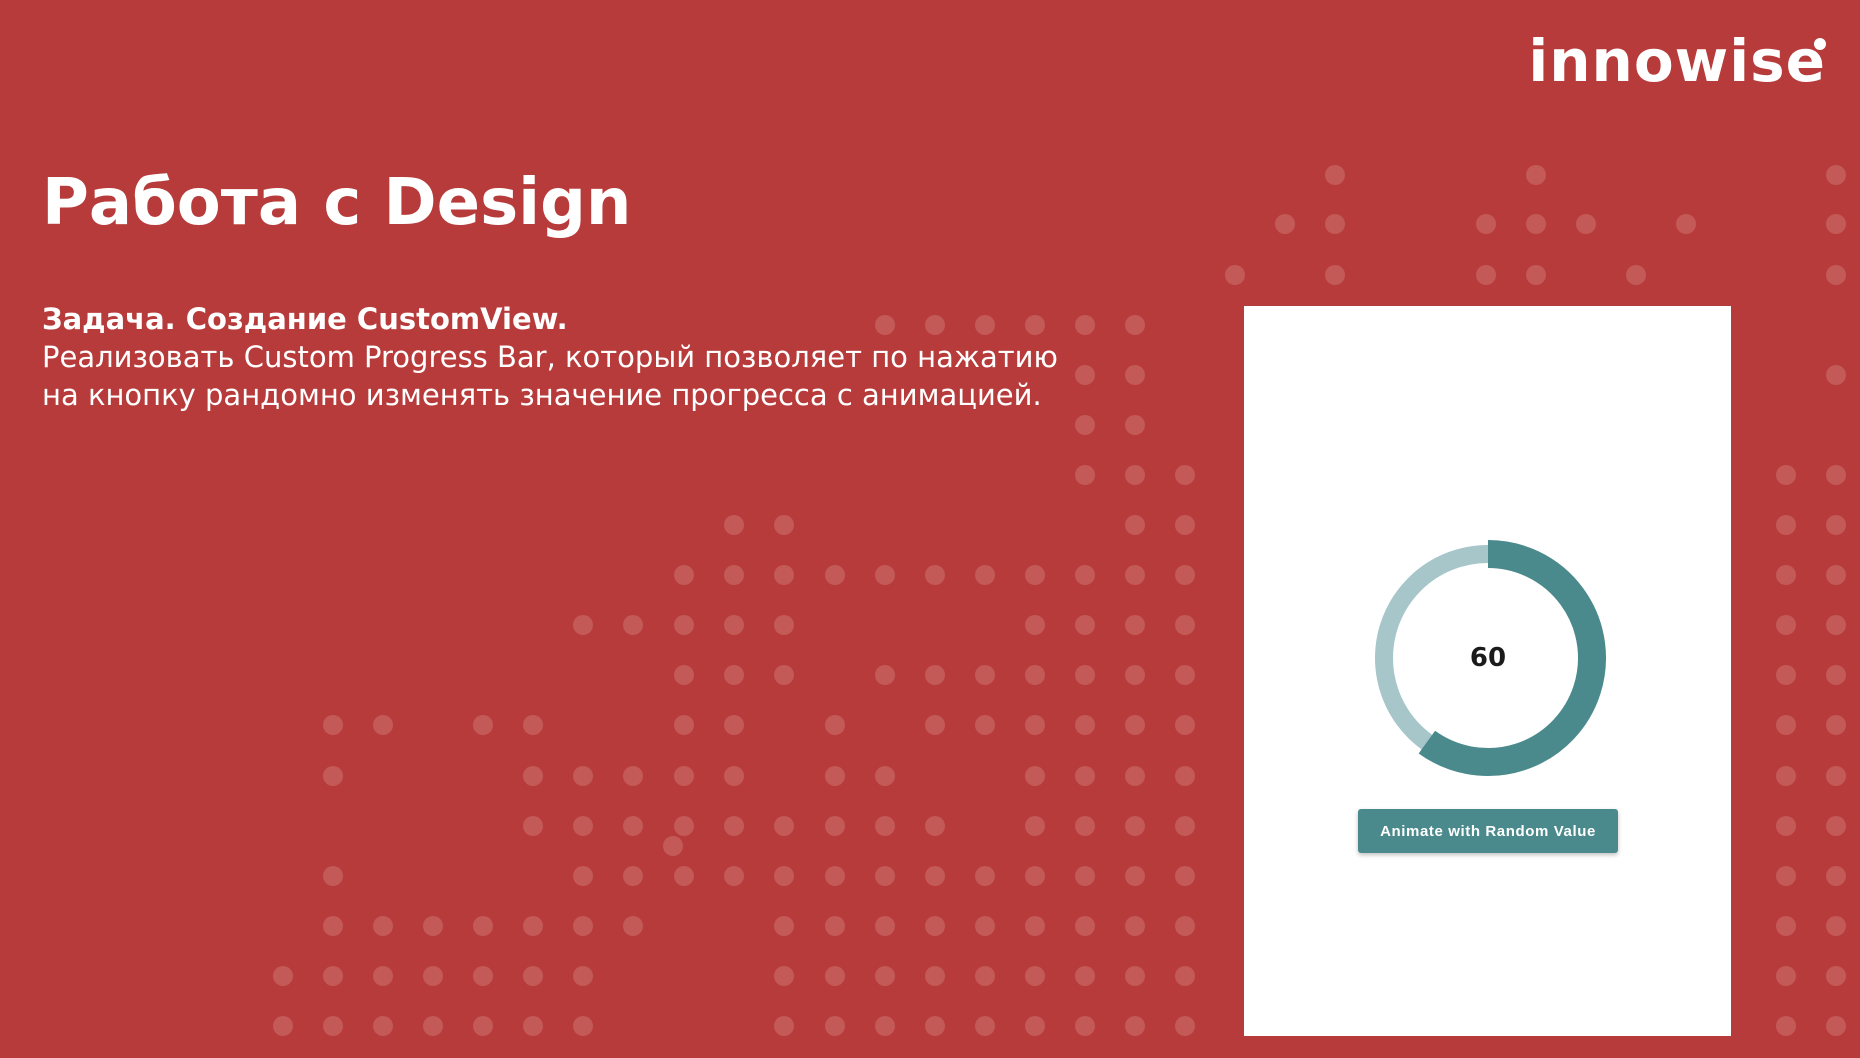 This screenshot has width=1860, height=1058. Describe the element at coordinates (1677, 61) in the screenshot. I see `innowise-logo: innowise` at that location.